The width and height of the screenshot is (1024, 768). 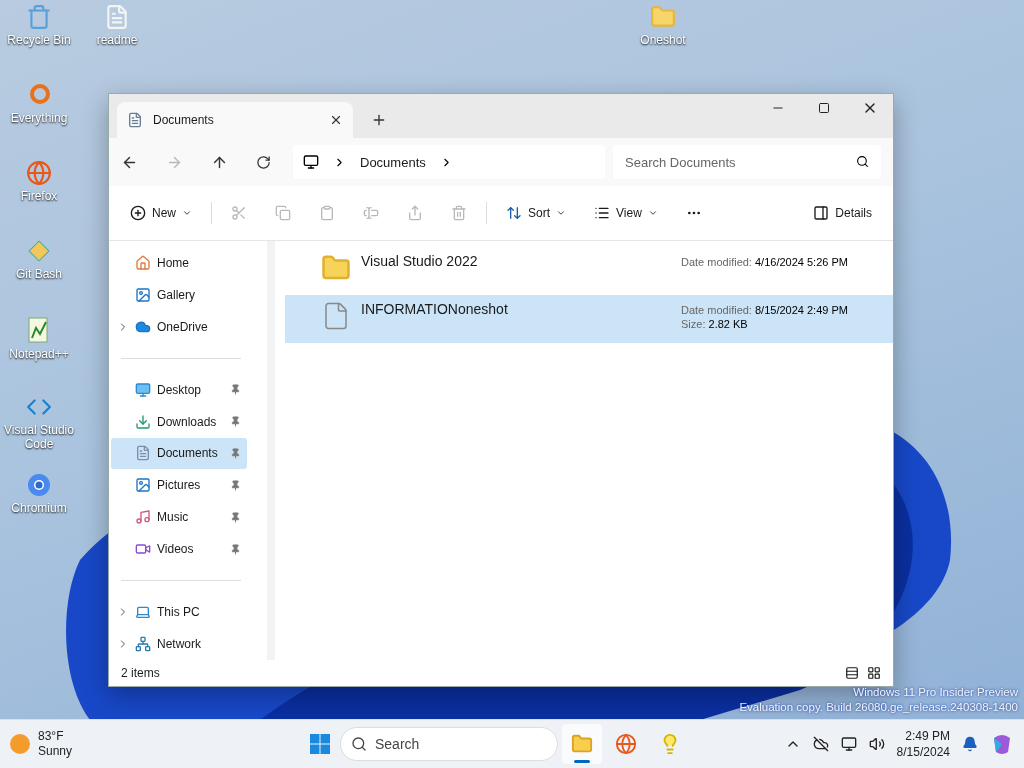 What do you see at coordinates (176, 549) in the screenshot?
I see `sidebar-label: Videos` at bounding box center [176, 549].